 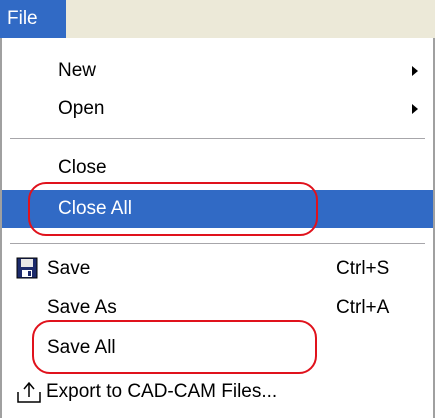 I want to click on menu-item-save-all: Save All, so click(x=217, y=348).